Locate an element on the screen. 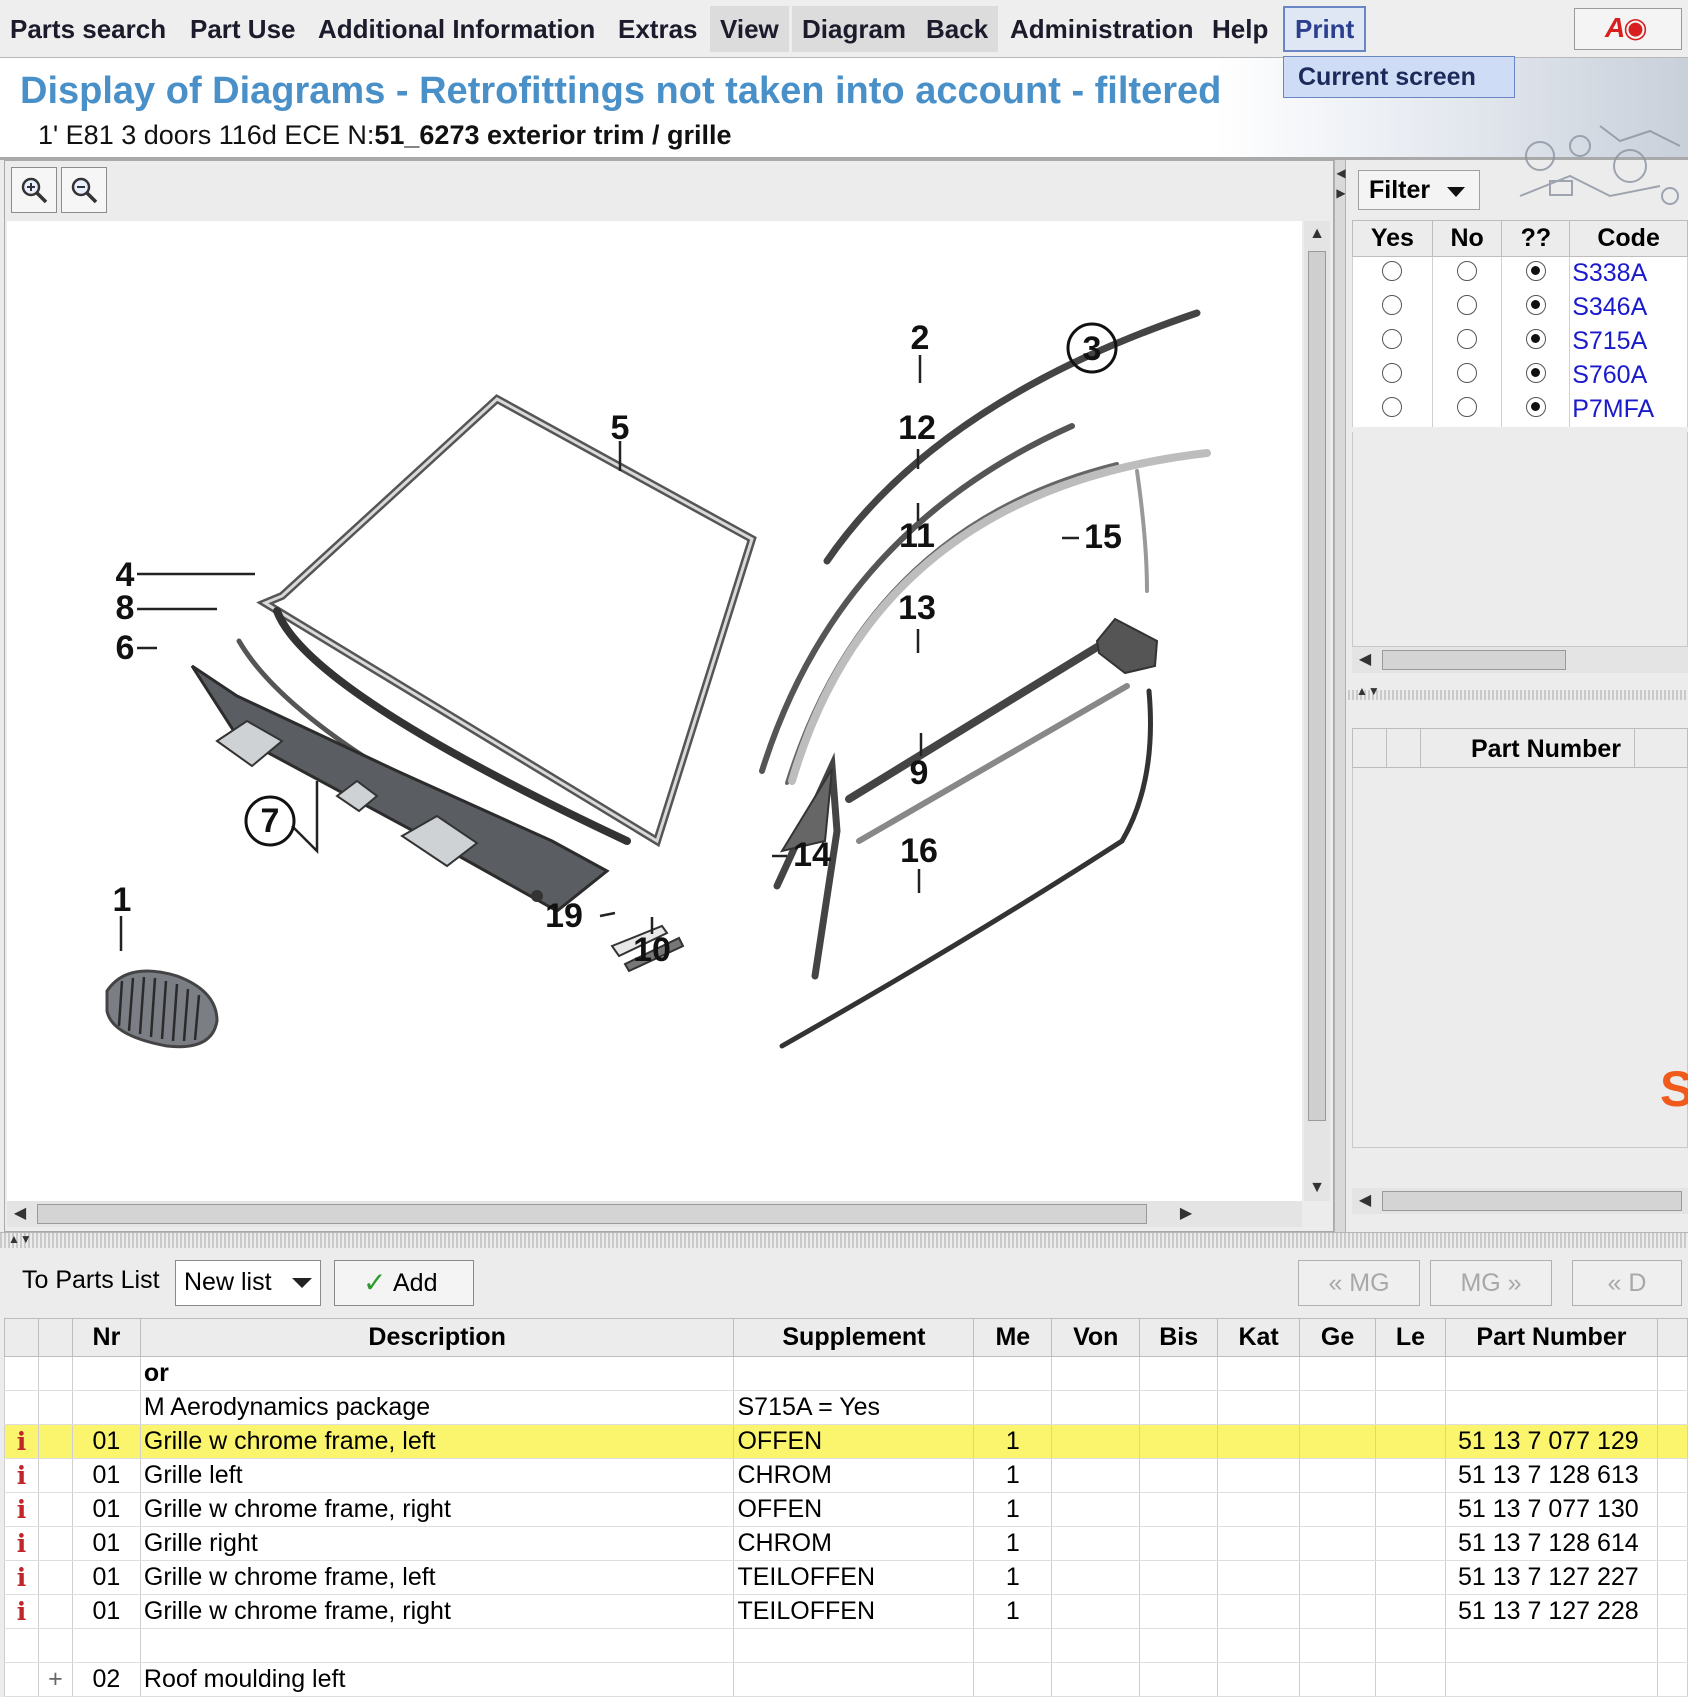 Image resolution: width=1688 pixels, height=1697 pixels. parts-list-select: New list is located at coordinates (248, 1283).